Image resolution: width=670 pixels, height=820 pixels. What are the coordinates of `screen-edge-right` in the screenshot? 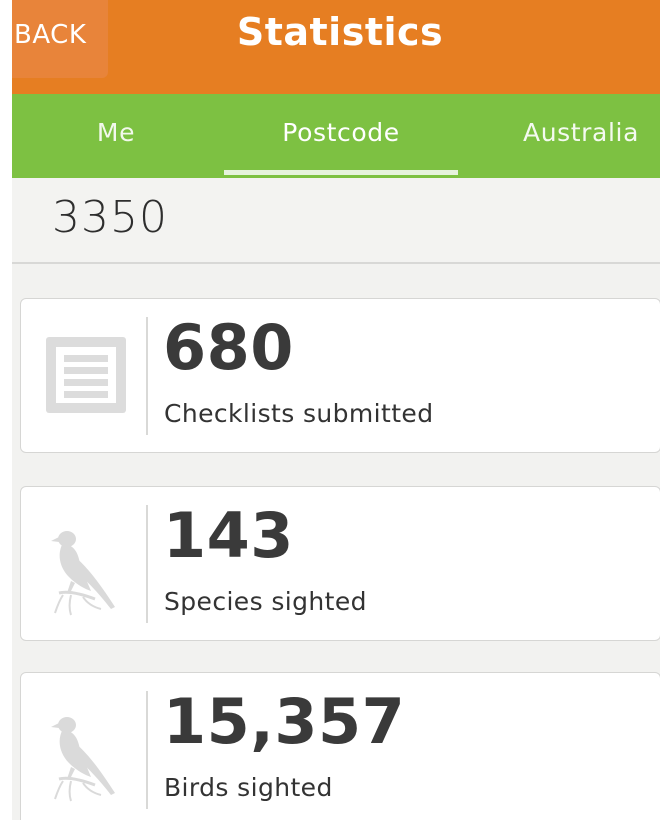 It's located at (665, 410).